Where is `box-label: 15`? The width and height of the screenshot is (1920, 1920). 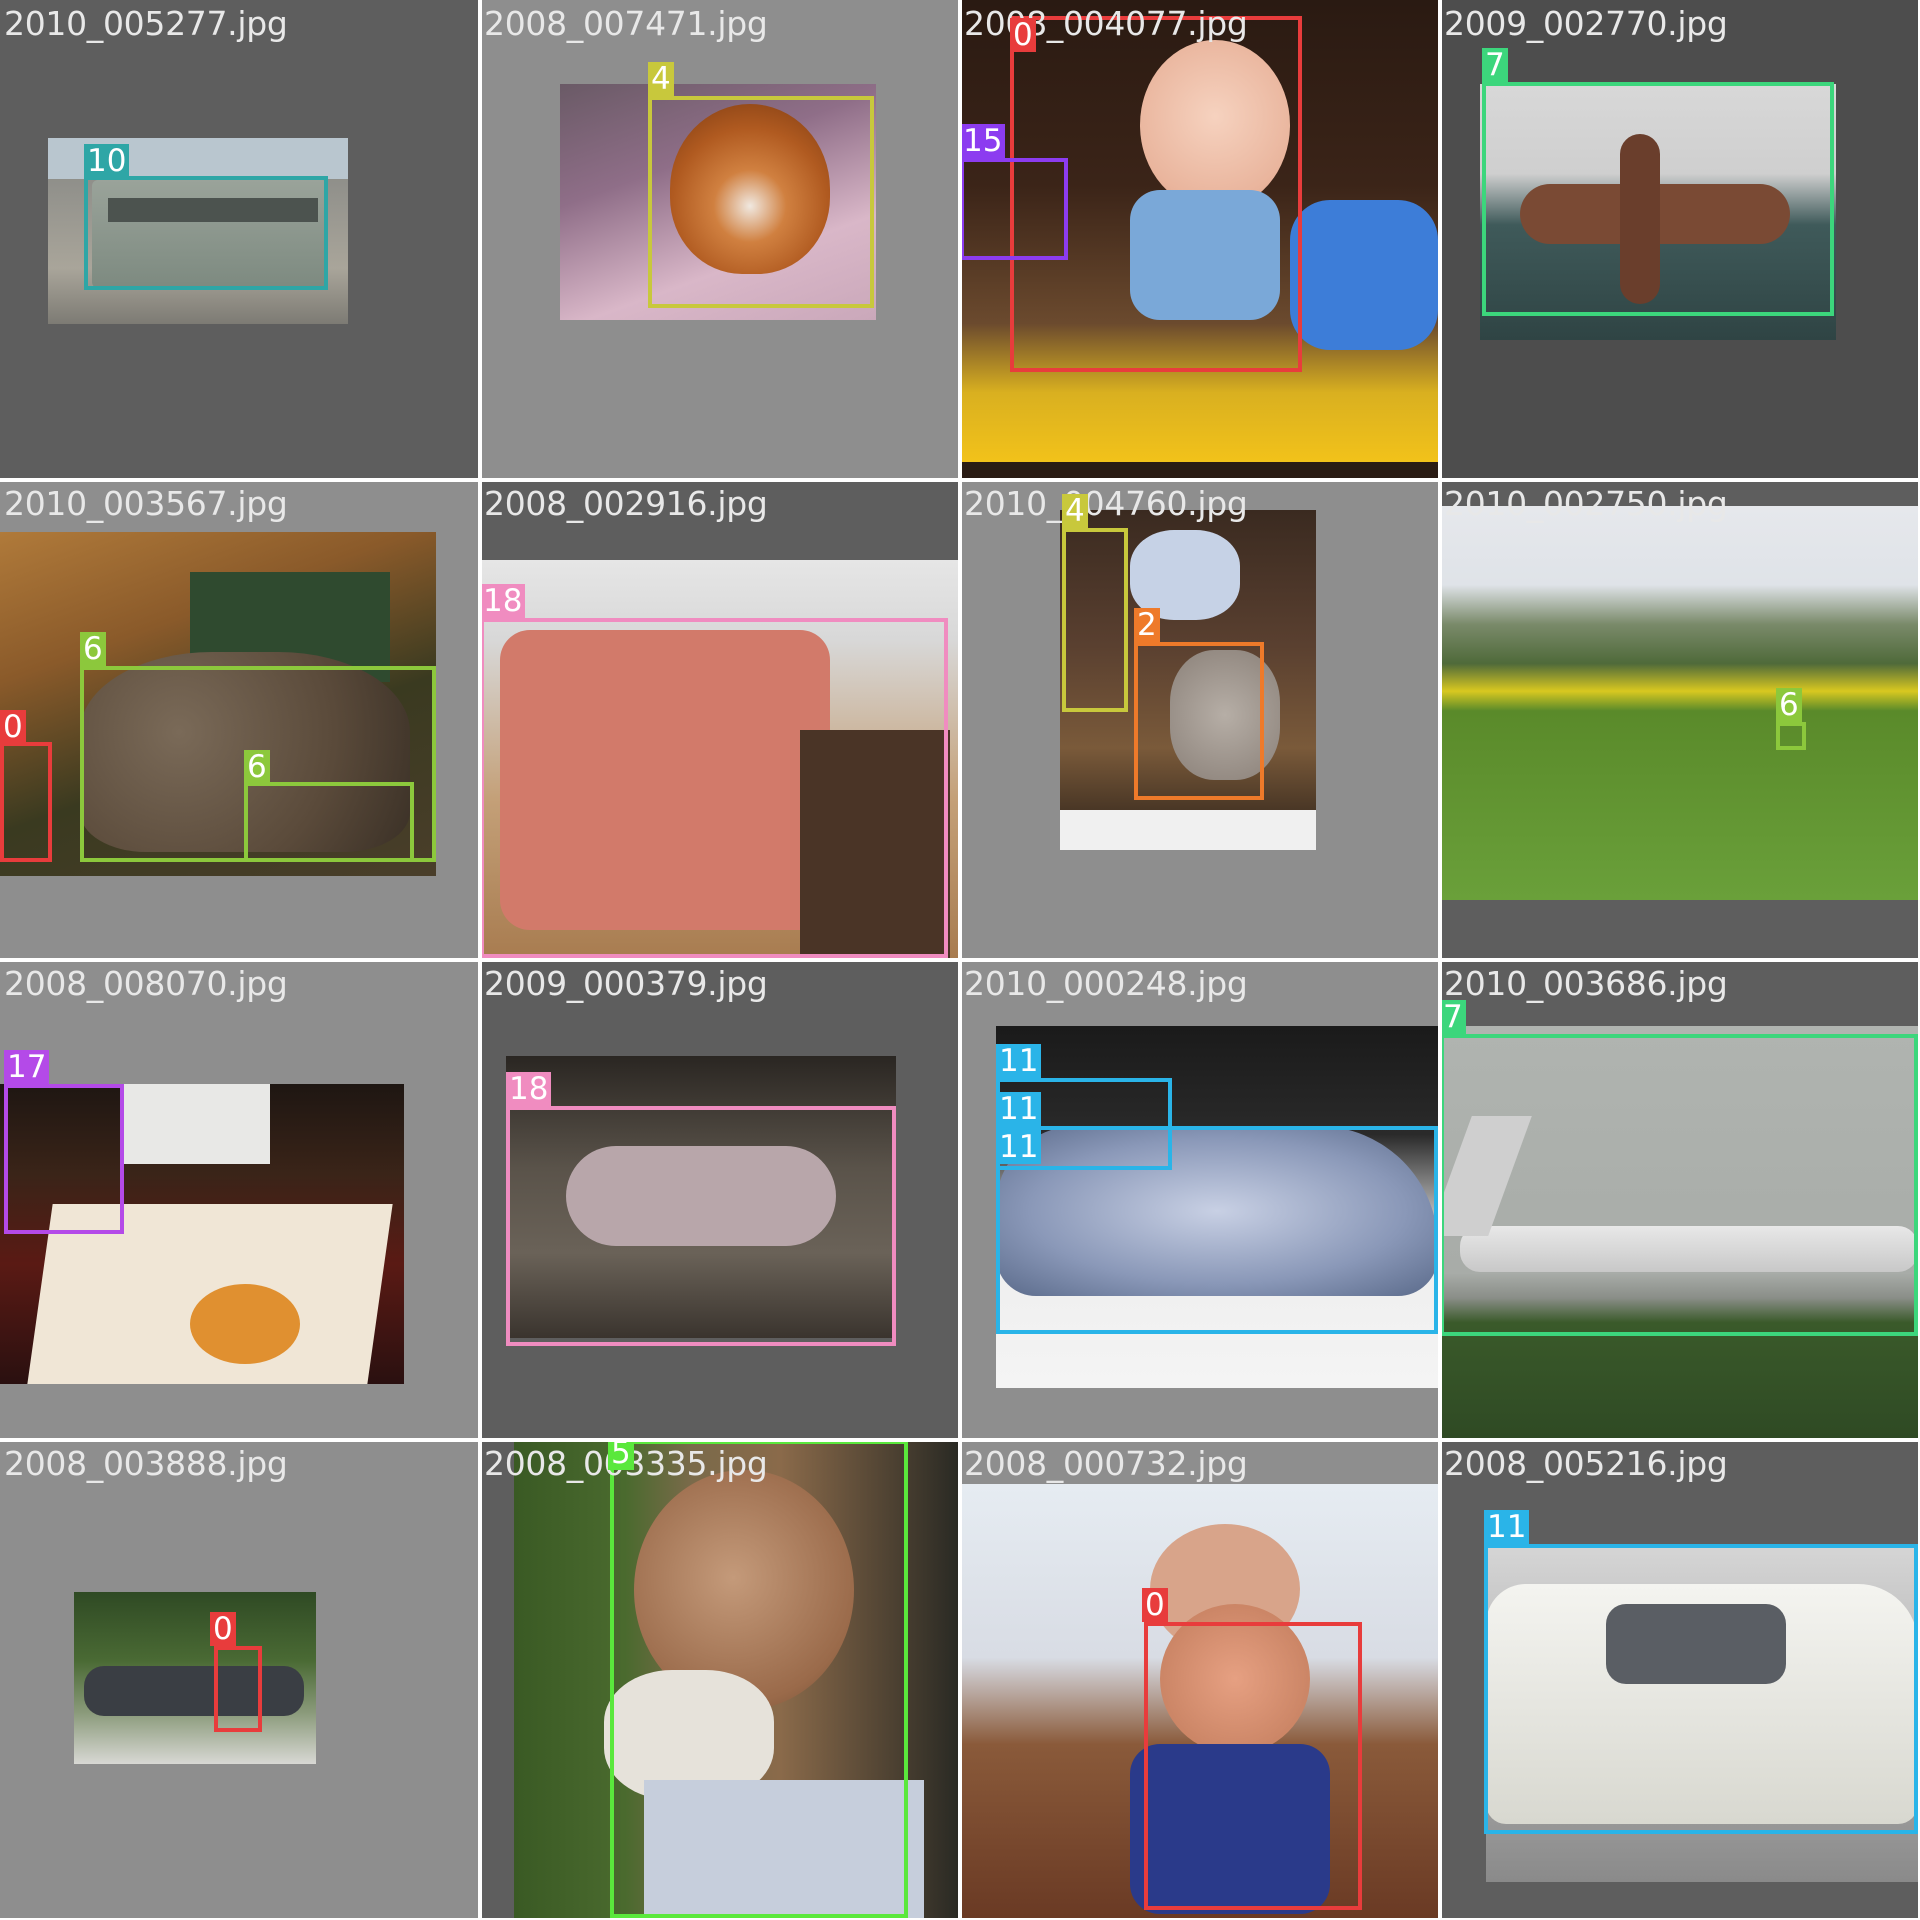
box-label: 15 is located at coordinates (983, 141).